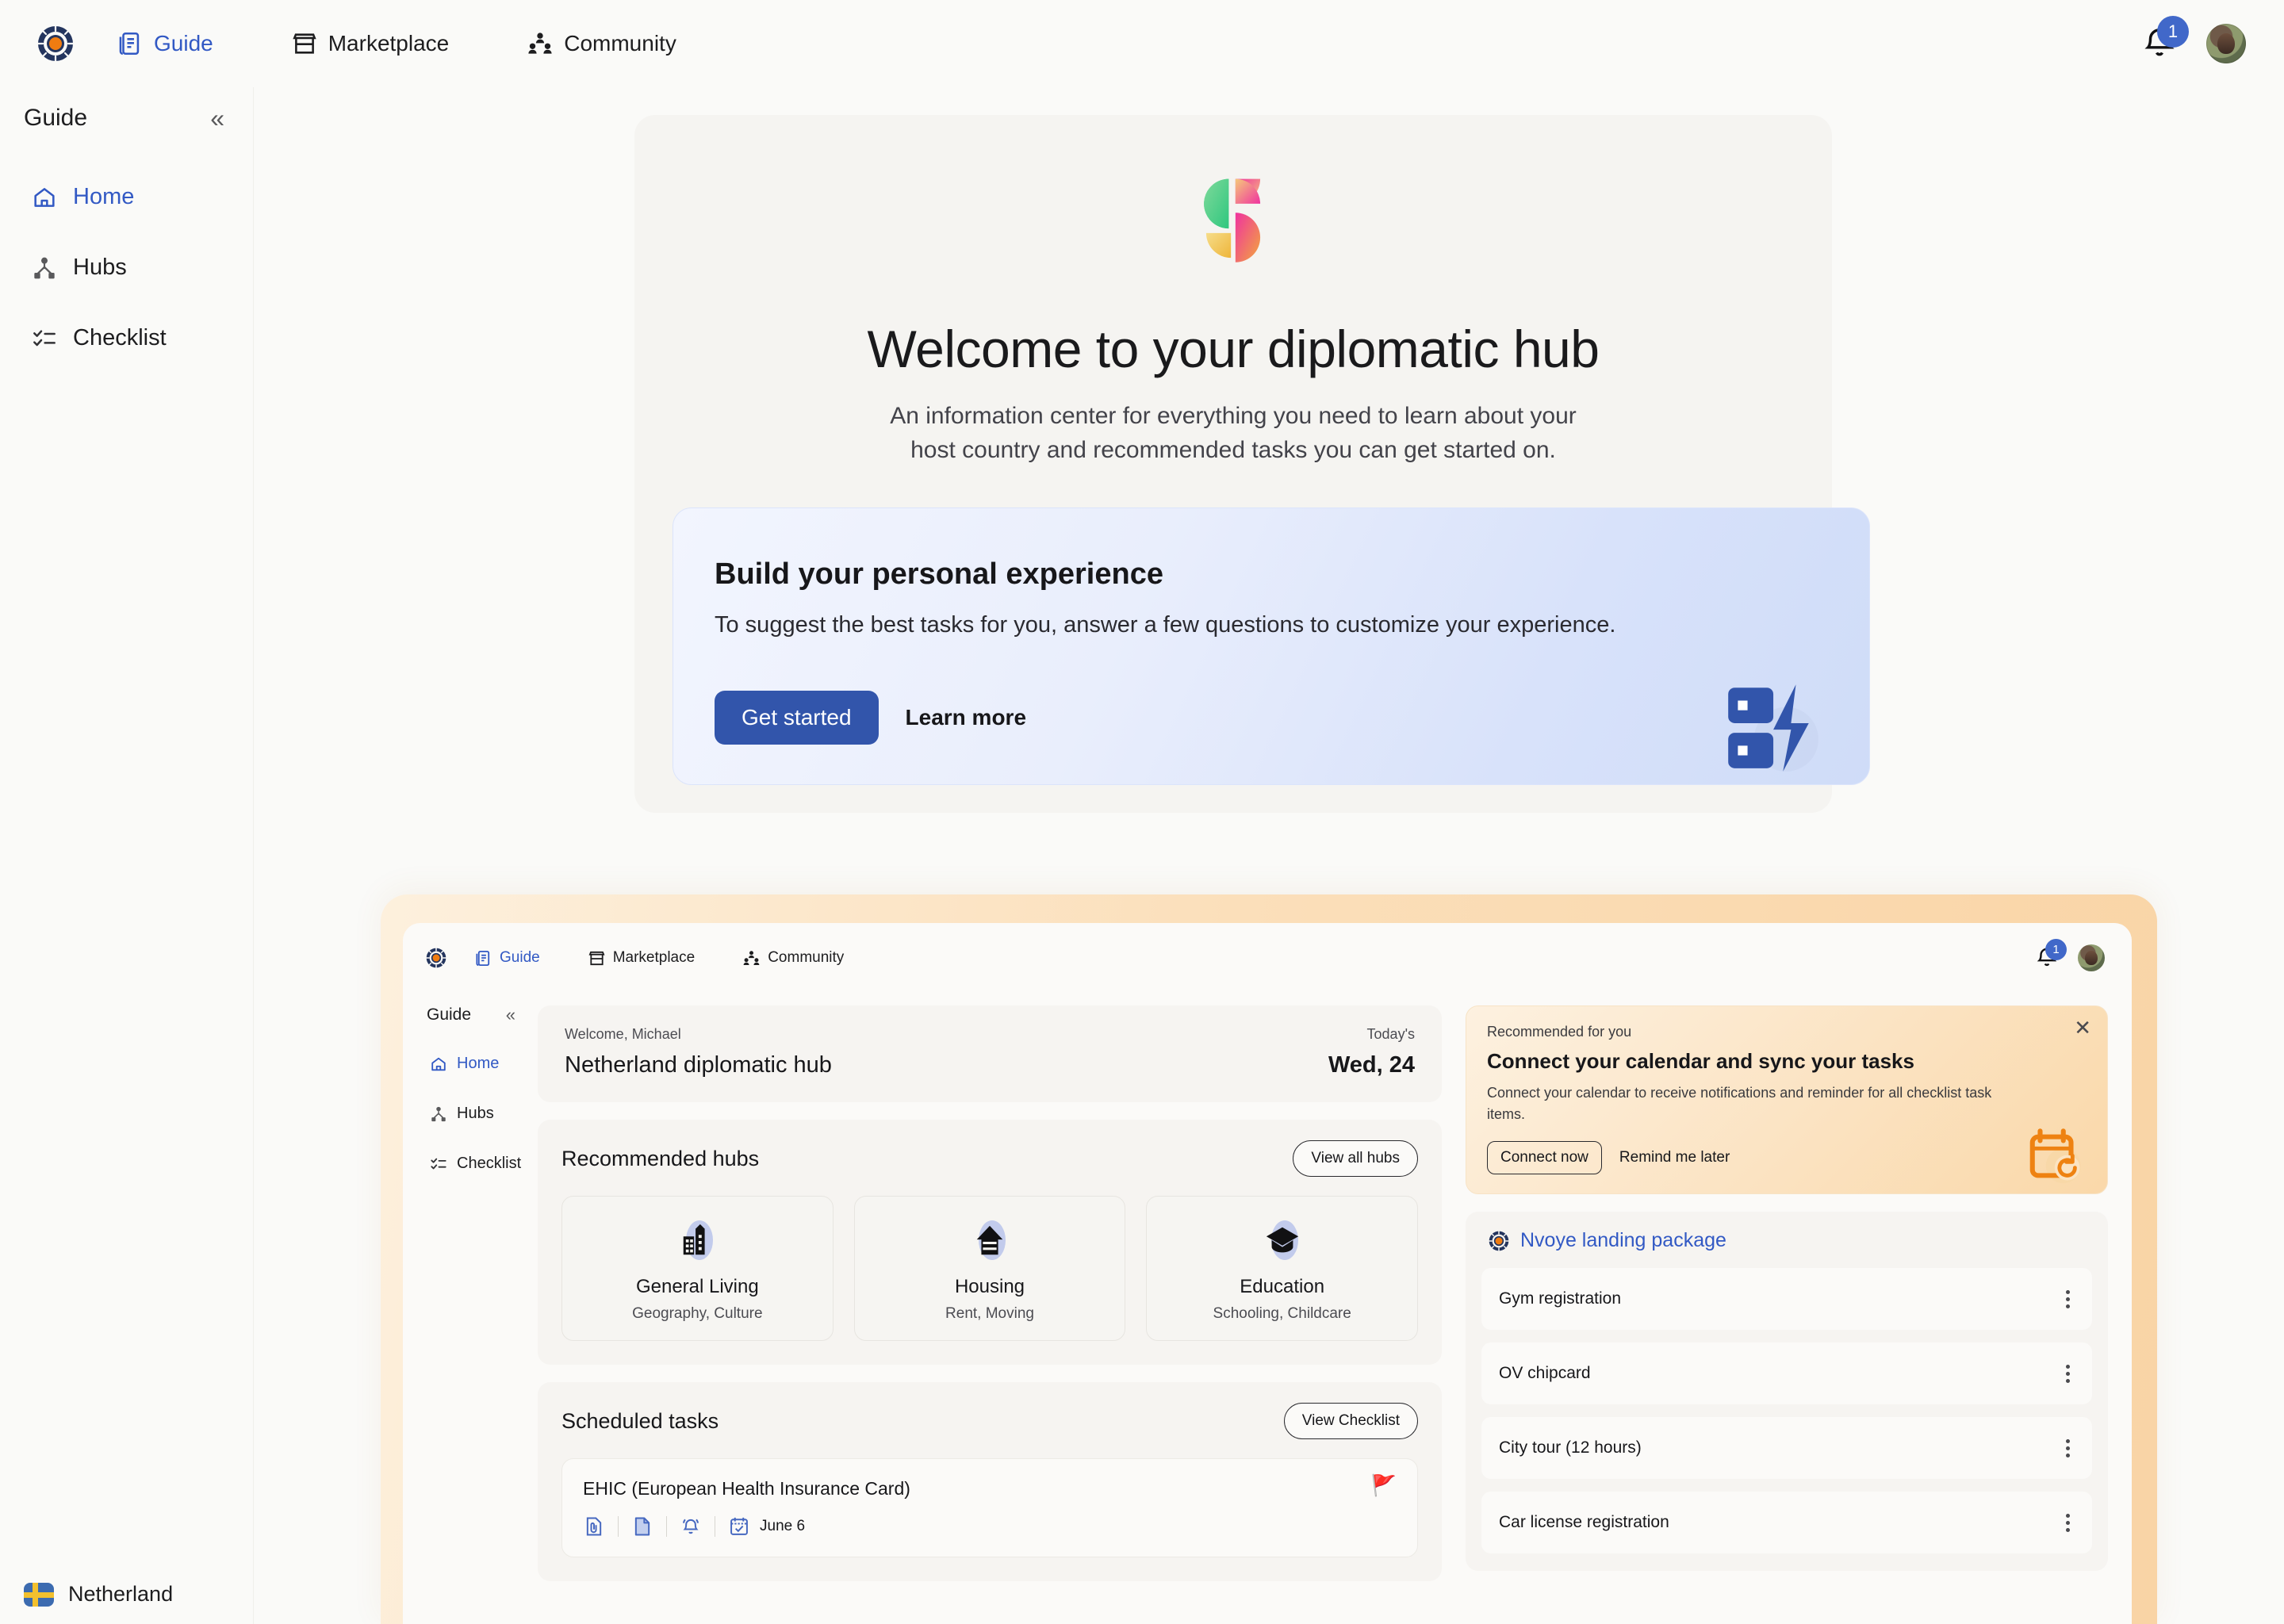  What do you see at coordinates (482, 1015) in the screenshot?
I see `preview-sidebar-header: Guide «` at bounding box center [482, 1015].